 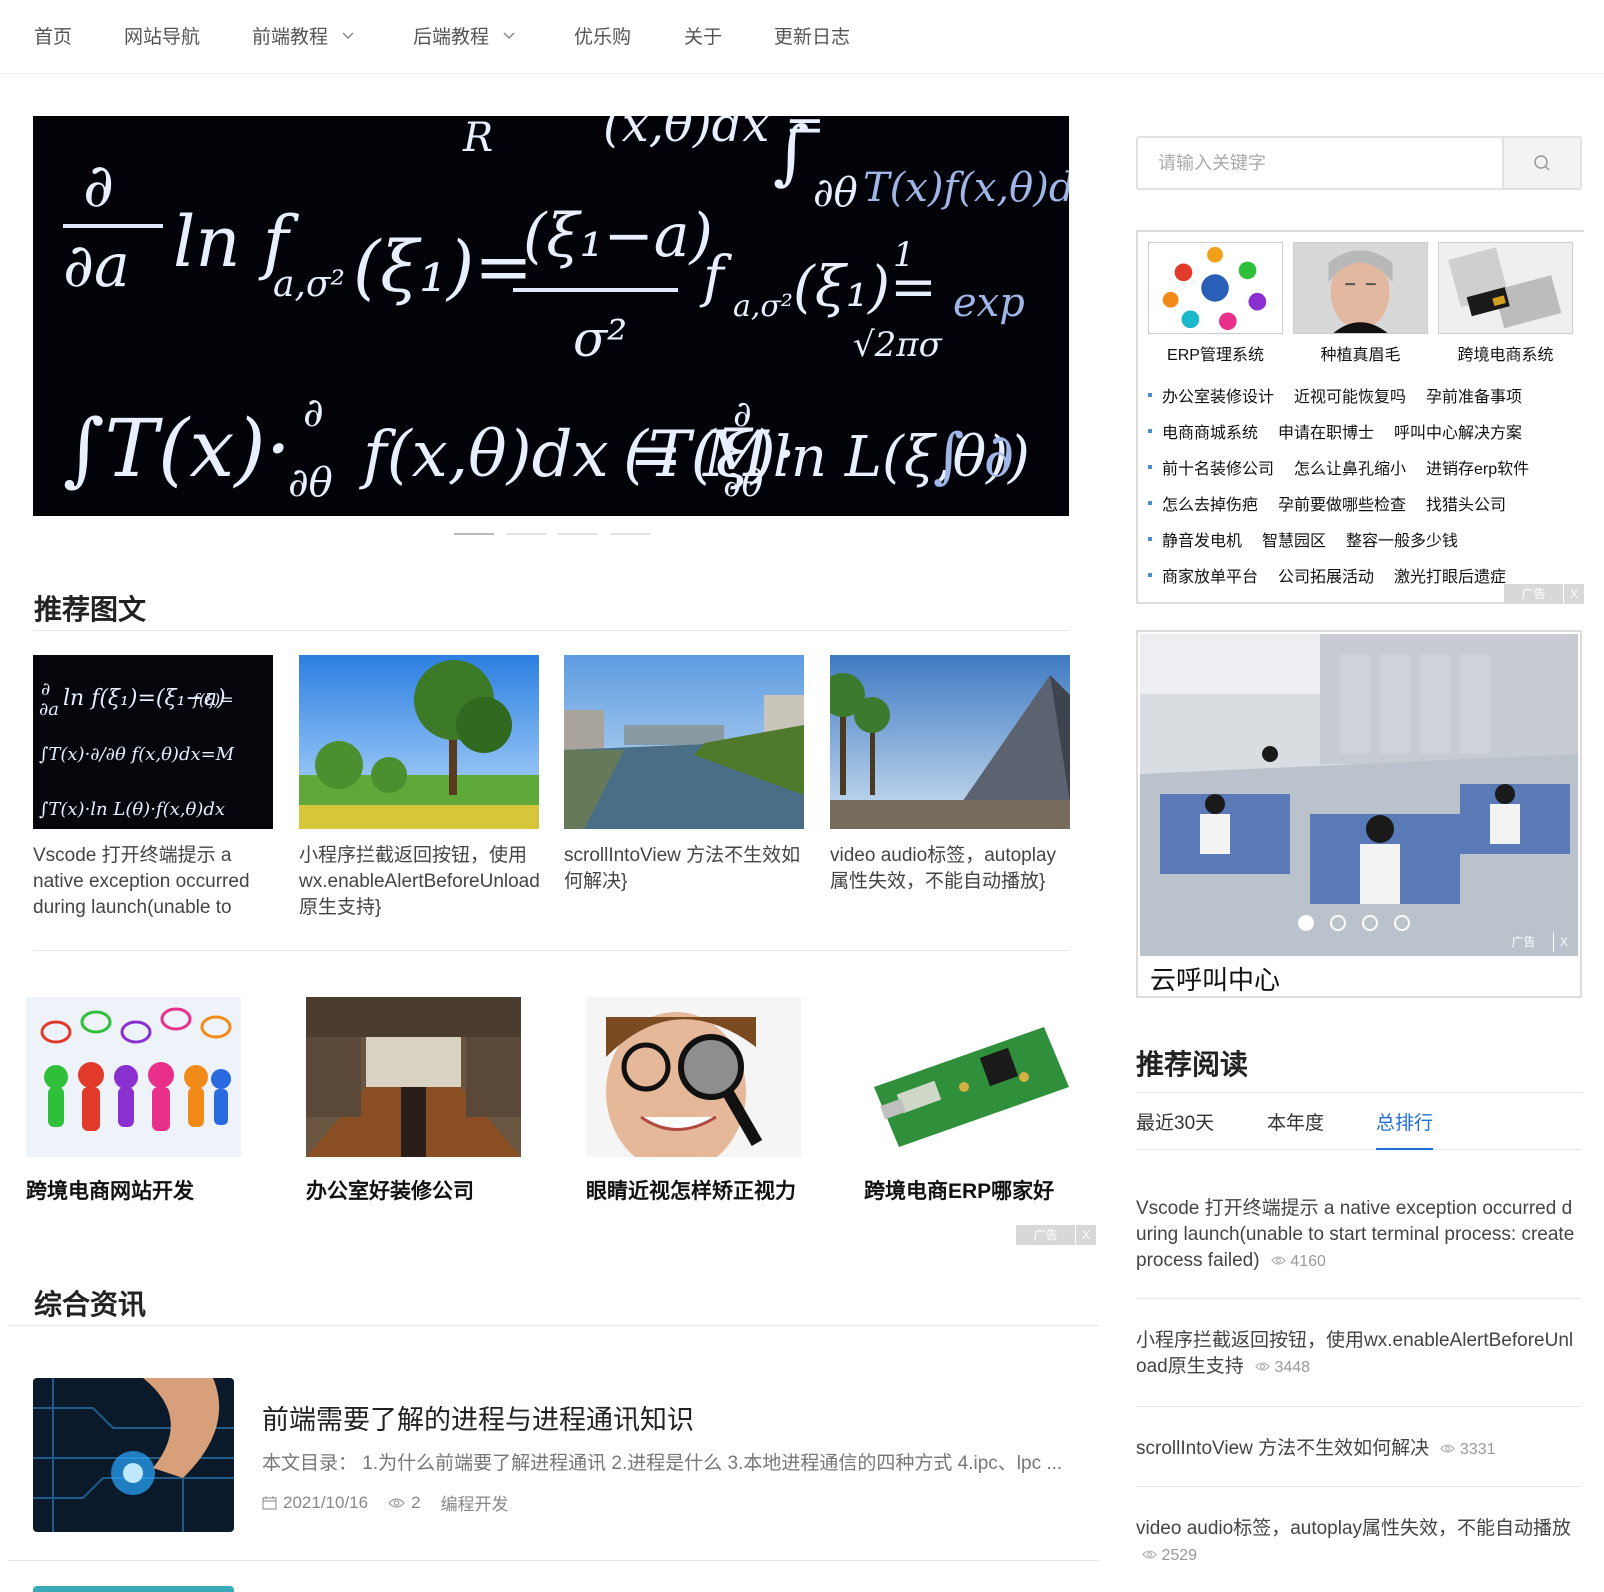 What do you see at coordinates (137, 754) in the screenshot?
I see `svg-text: ∫T(x)·∂/∂θ f(x,θ)dx=M` at bounding box center [137, 754].